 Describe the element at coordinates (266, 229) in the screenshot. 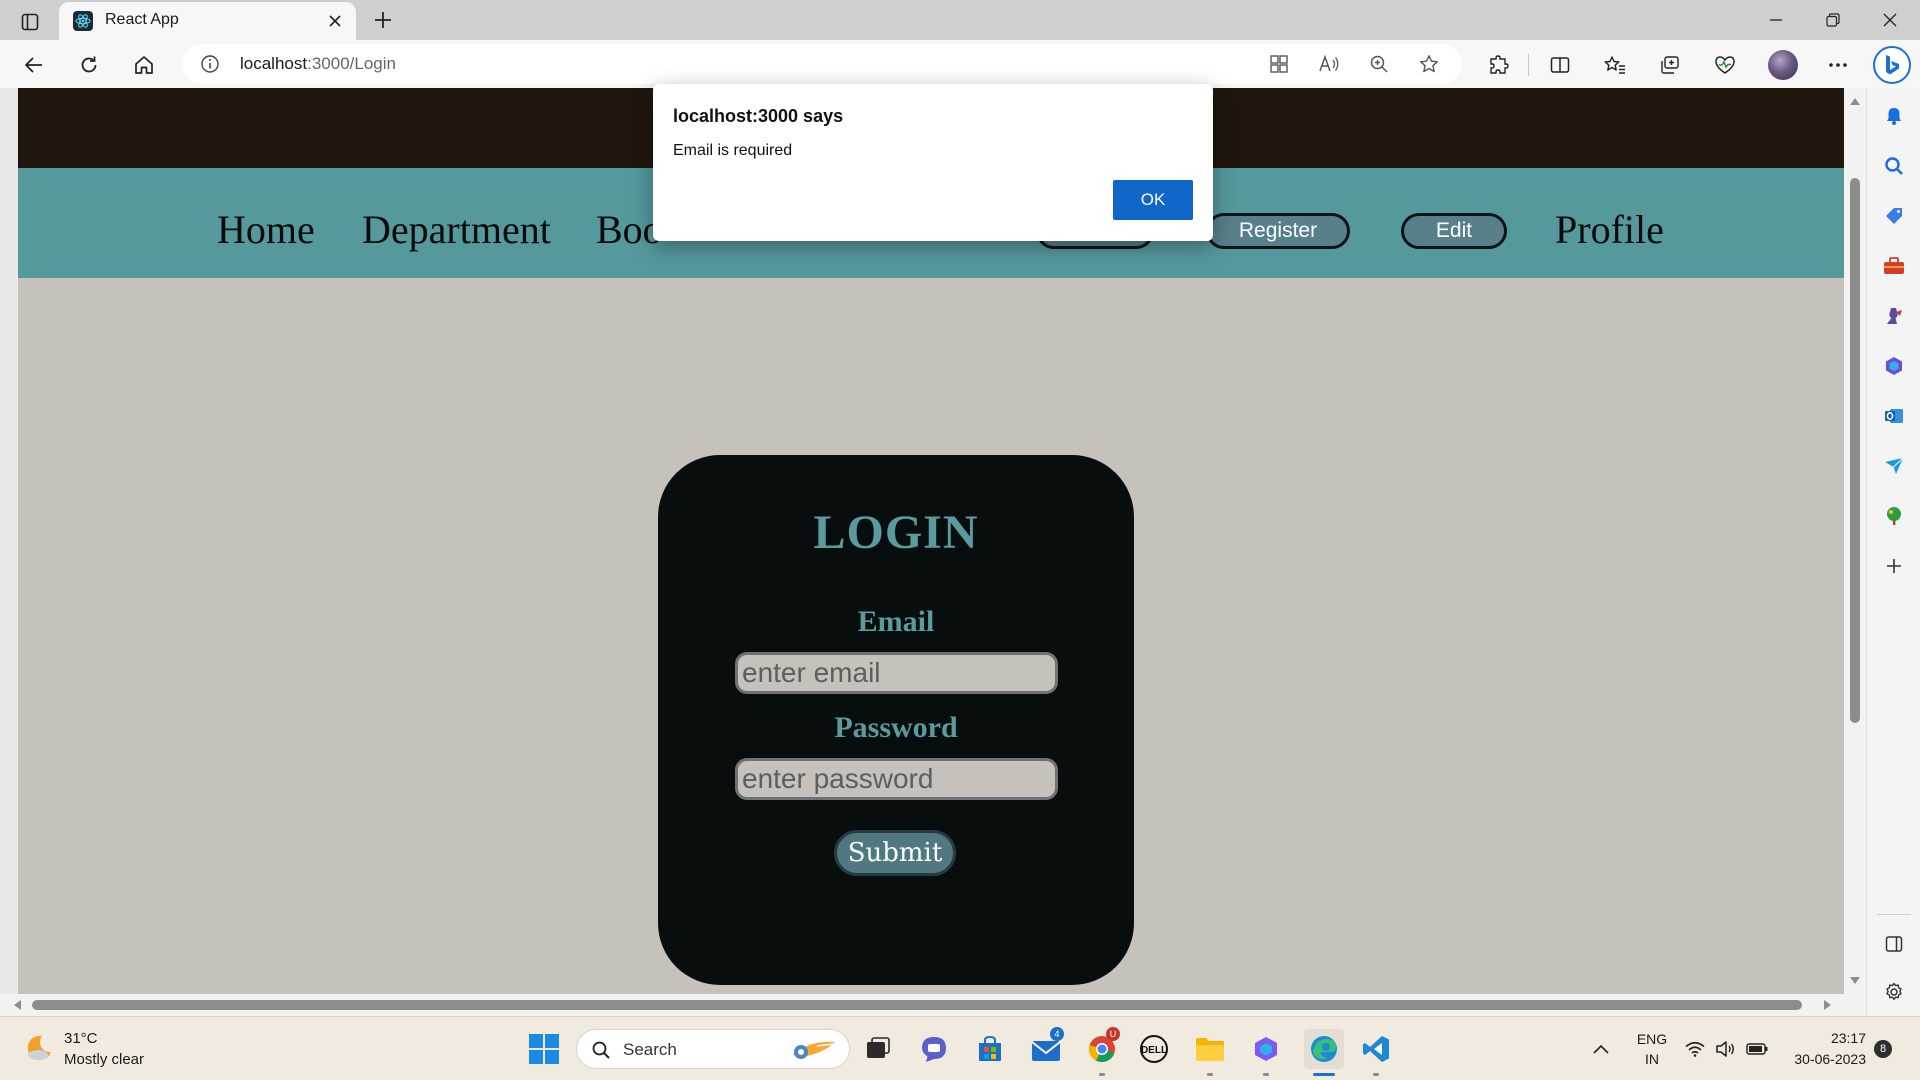

I see `nav-link-home: Home` at that location.